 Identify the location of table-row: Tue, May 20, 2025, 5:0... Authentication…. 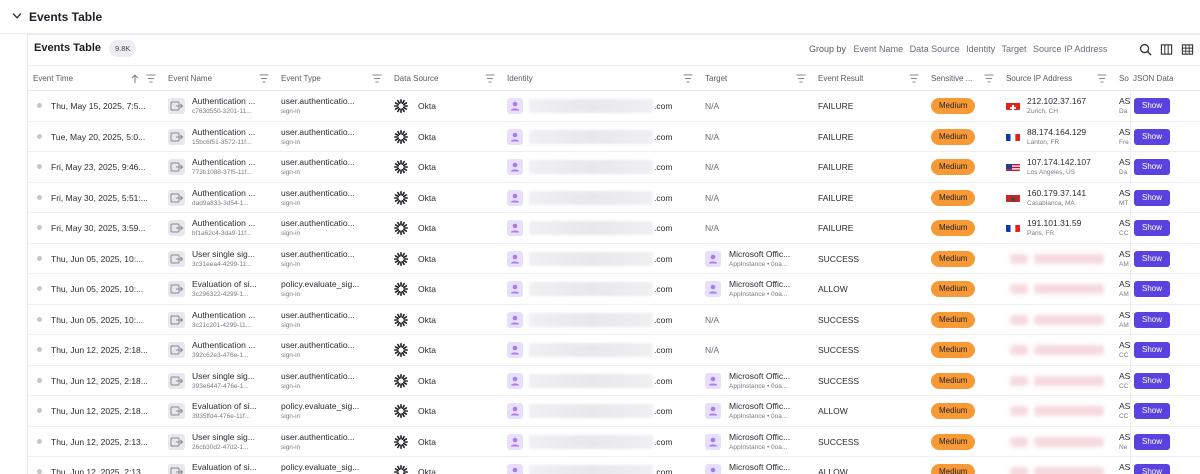
(614, 136).